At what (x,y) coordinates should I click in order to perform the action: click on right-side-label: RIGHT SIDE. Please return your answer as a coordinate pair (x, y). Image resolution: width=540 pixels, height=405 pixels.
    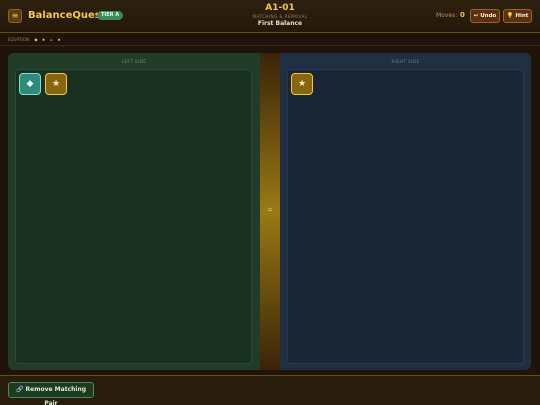
    Looking at the image, I should click on (405, 61).